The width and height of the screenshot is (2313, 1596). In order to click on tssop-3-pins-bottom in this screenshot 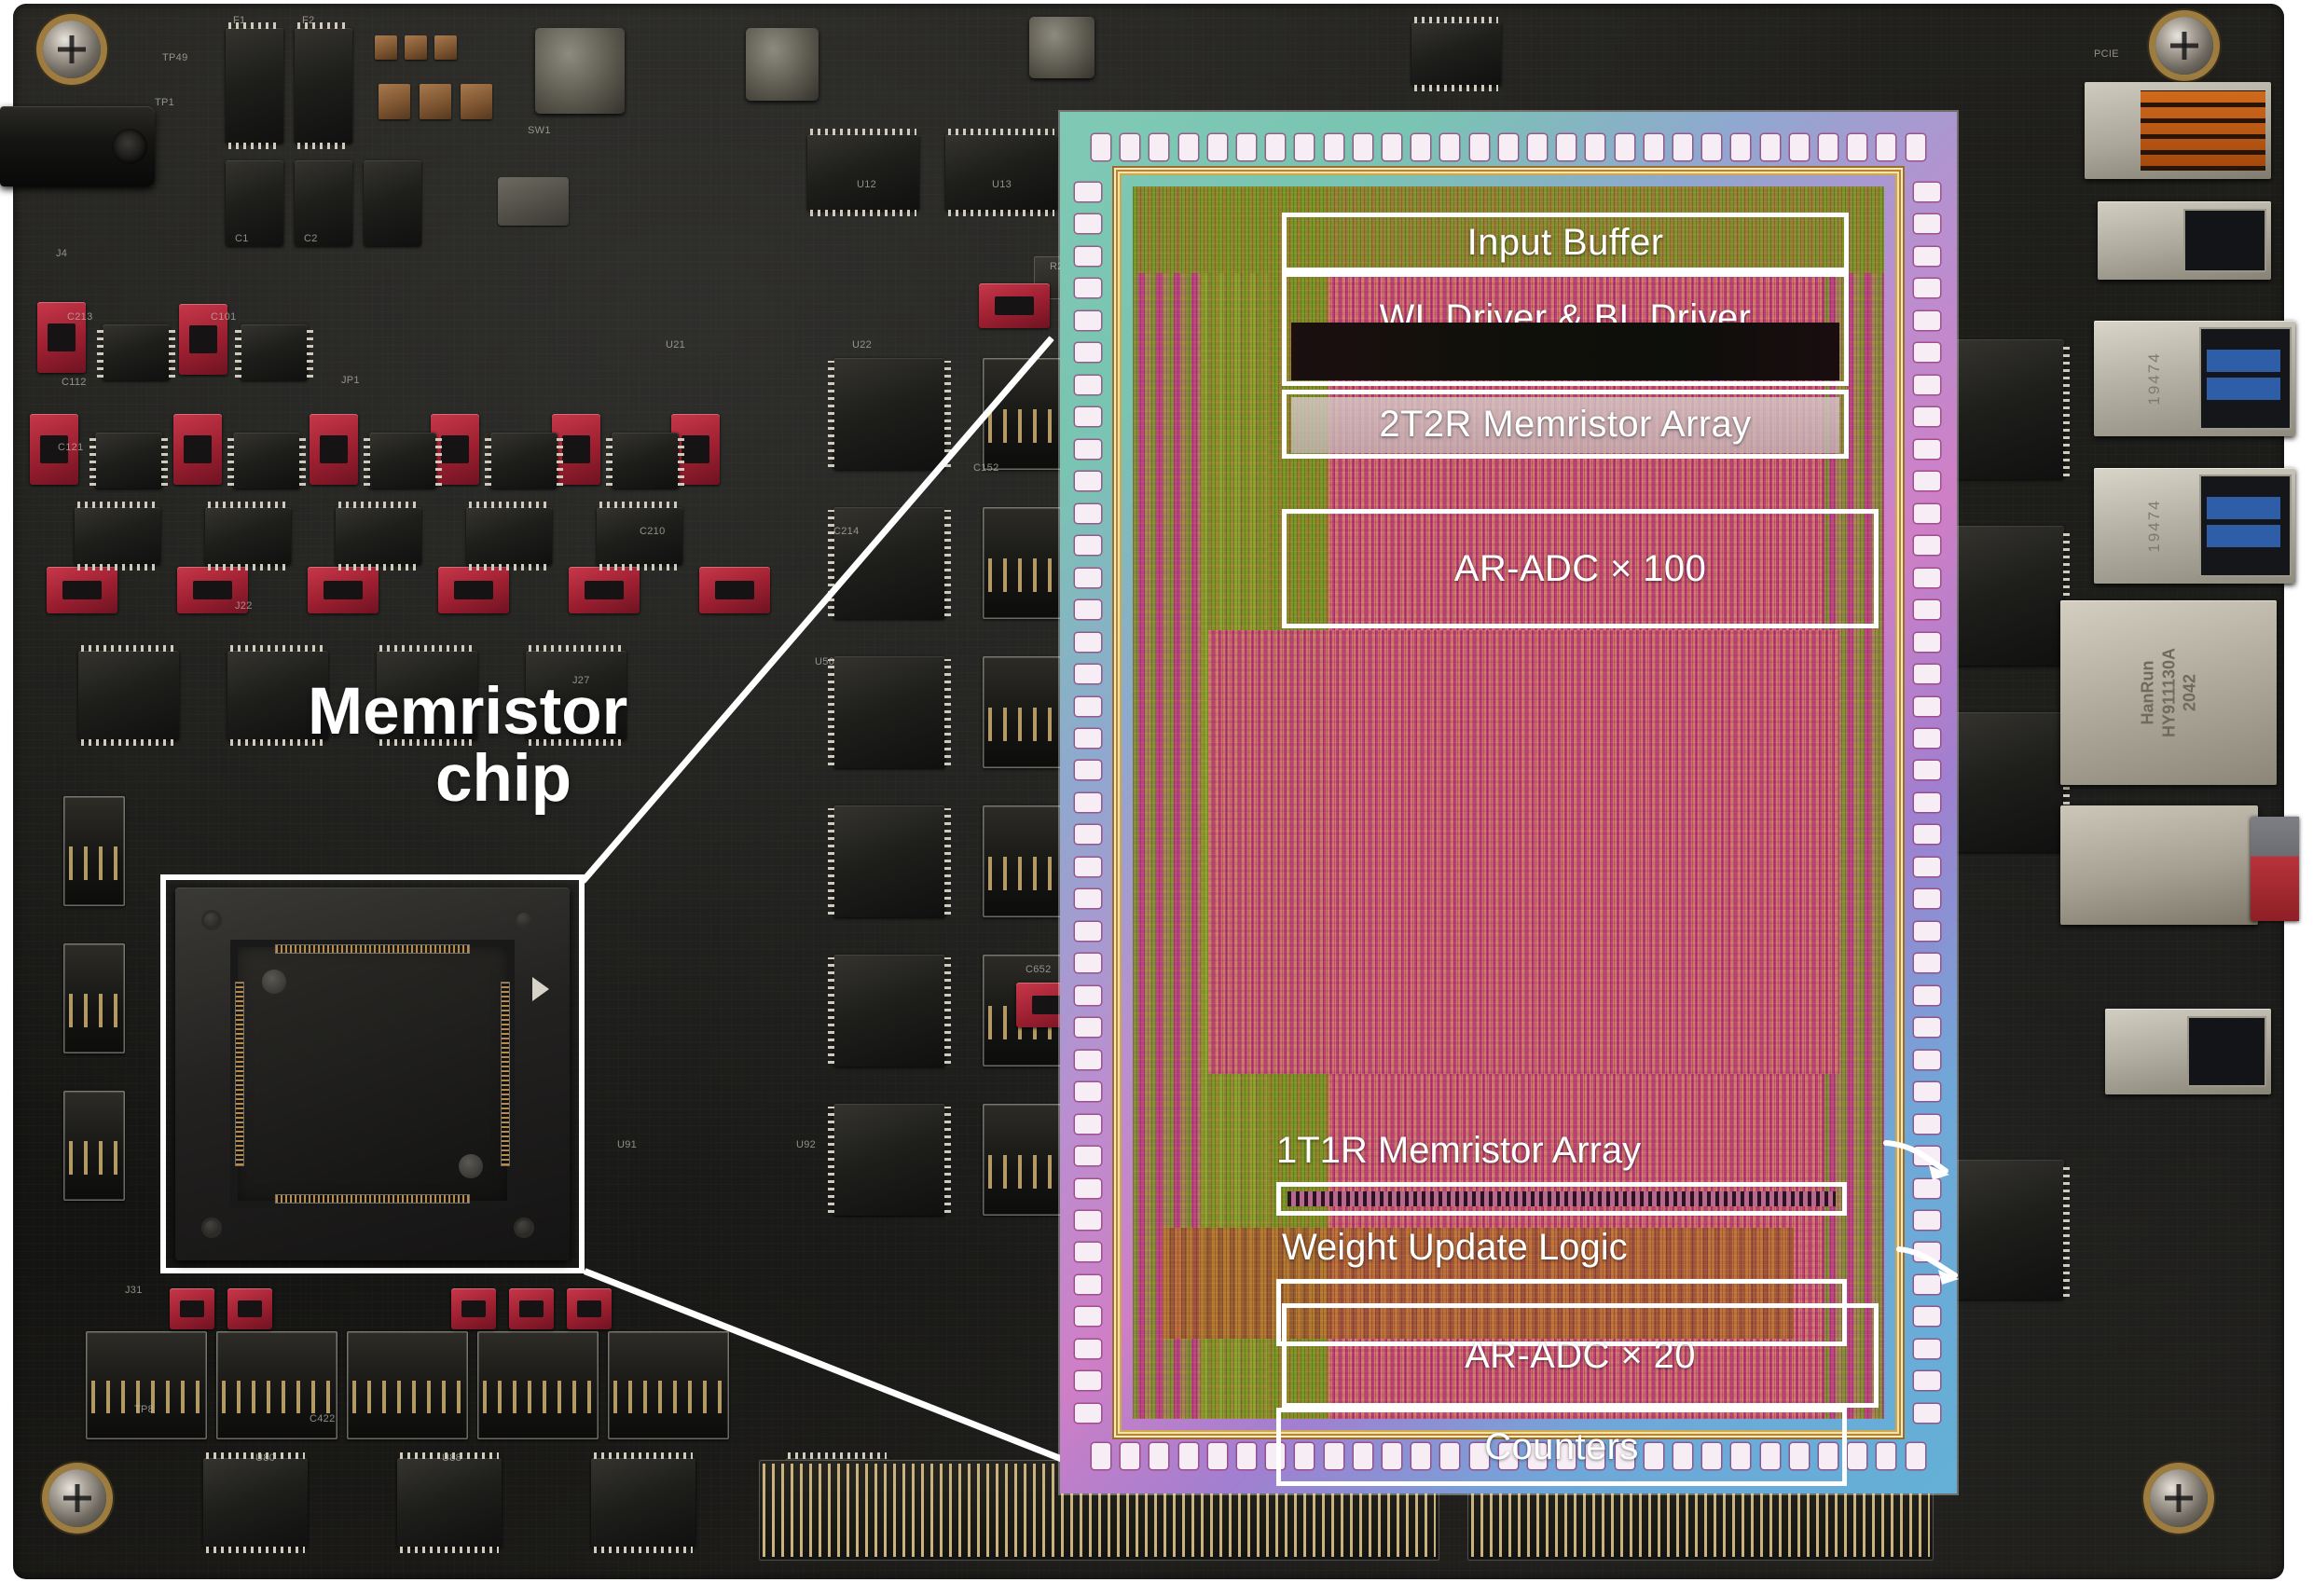, I will do `click(378, 567)`.